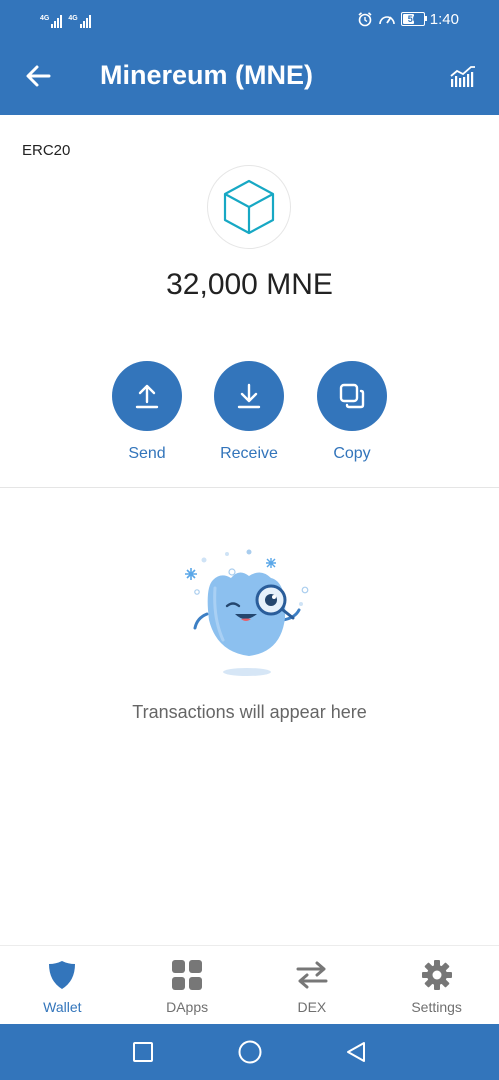 This screenshot has width=499, height=1080. Describe the element at coordinates (249, 712) in the screenshot. I see `empty-transactions-message: Transactions will appear here` at that location.